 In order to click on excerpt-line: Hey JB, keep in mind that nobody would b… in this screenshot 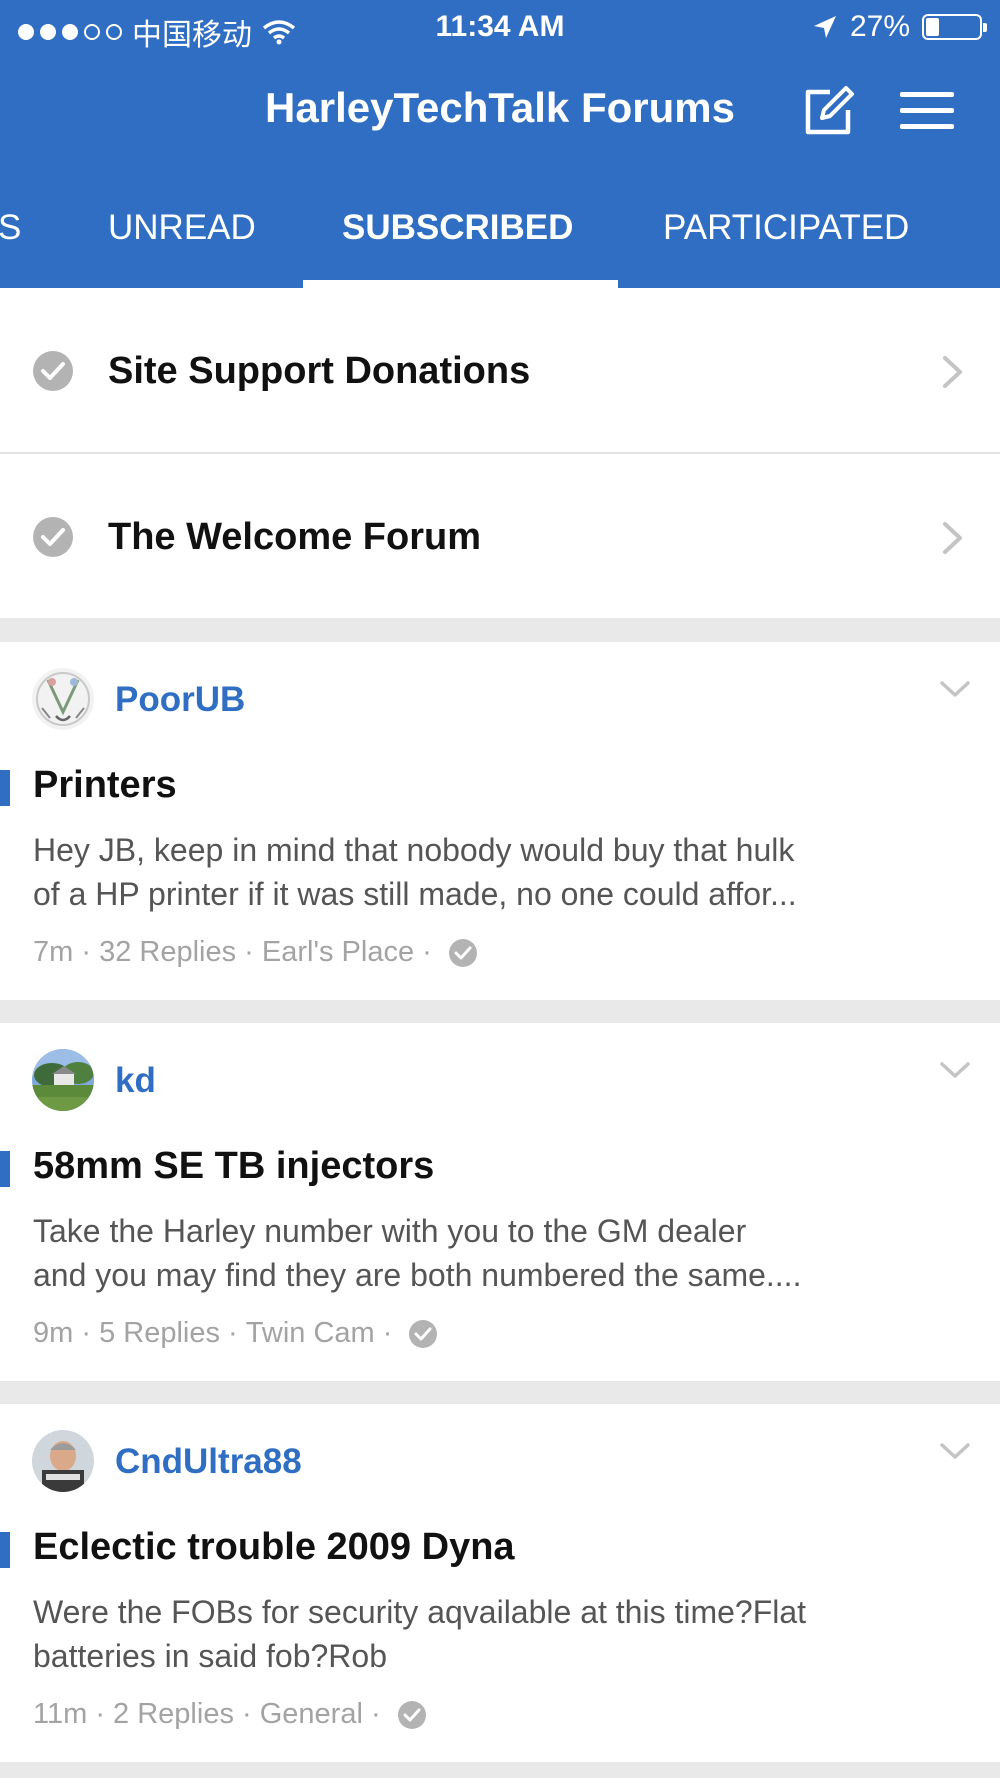, I will do `click(414, 850)`.